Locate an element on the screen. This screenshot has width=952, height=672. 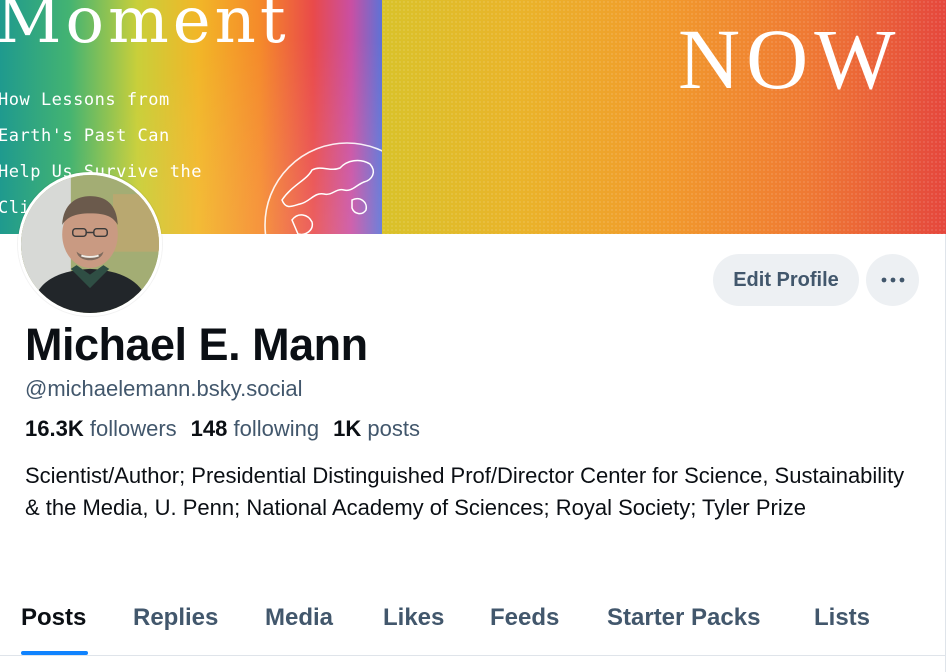
following-label: following is located at coordinates (276, 428).